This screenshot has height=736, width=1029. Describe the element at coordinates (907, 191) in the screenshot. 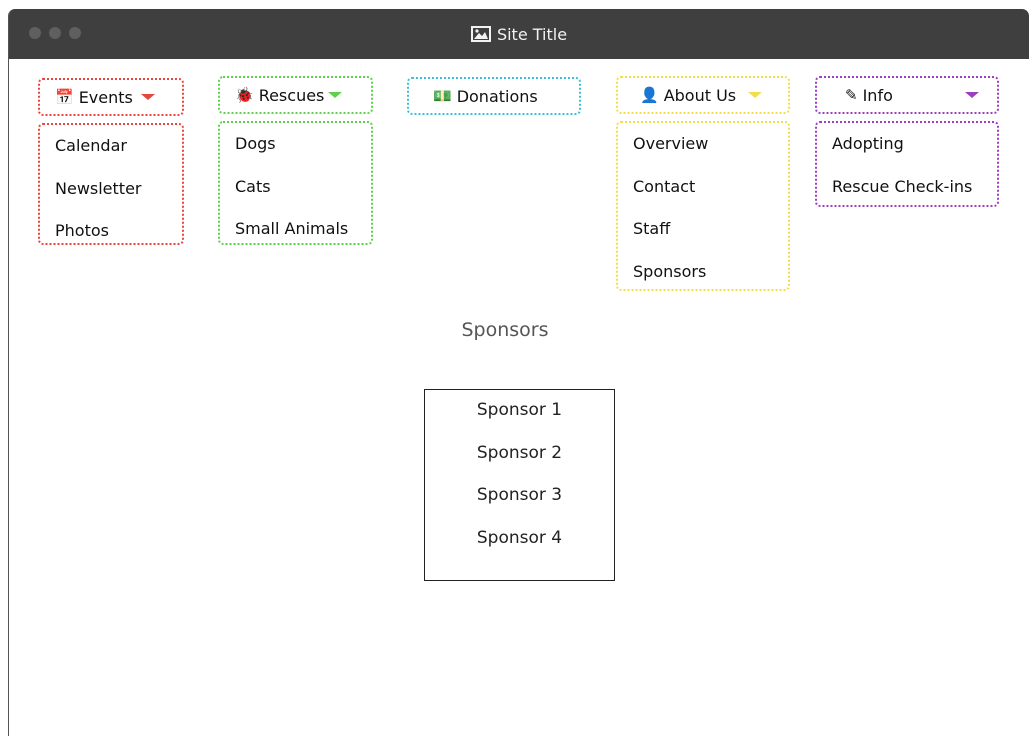

I see `menu-item-rescue-check-ins: Rescue Check-ins` at that location.